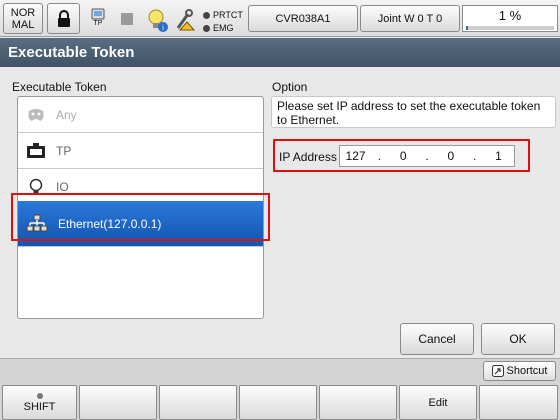 This screenshot has height=420, width=560. I want to click on protect-dot, so click(206, 15).